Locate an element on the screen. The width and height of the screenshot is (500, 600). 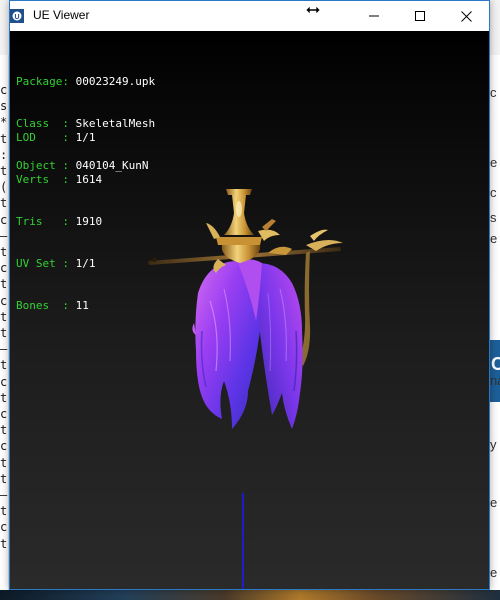
hair-mesh is located at coordinates (247, 344).